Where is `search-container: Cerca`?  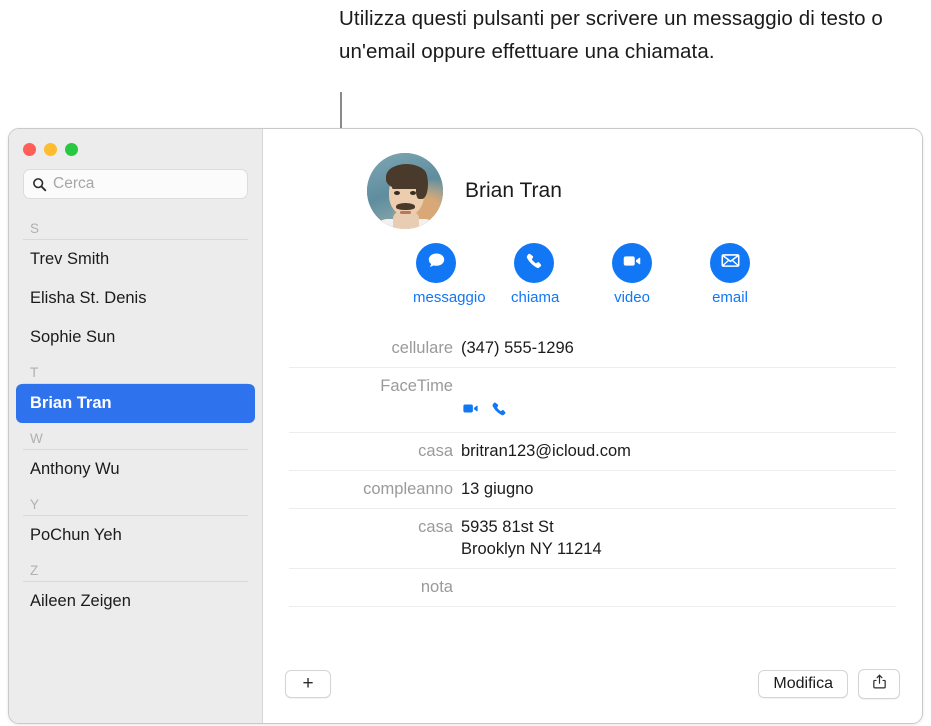 search-container: Cerca is located at coordinates (135, 177).